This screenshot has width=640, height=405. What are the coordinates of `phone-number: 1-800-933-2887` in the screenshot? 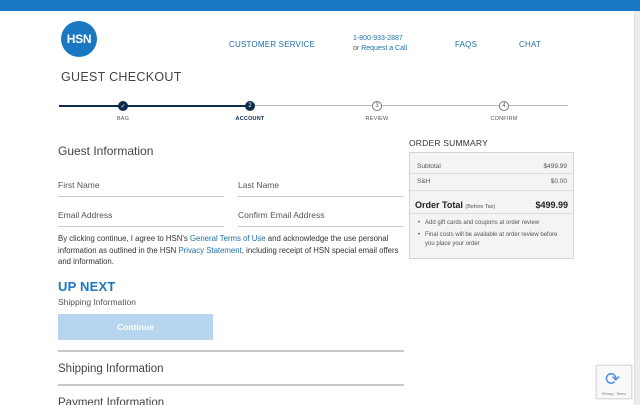 It's located at (380, 39).